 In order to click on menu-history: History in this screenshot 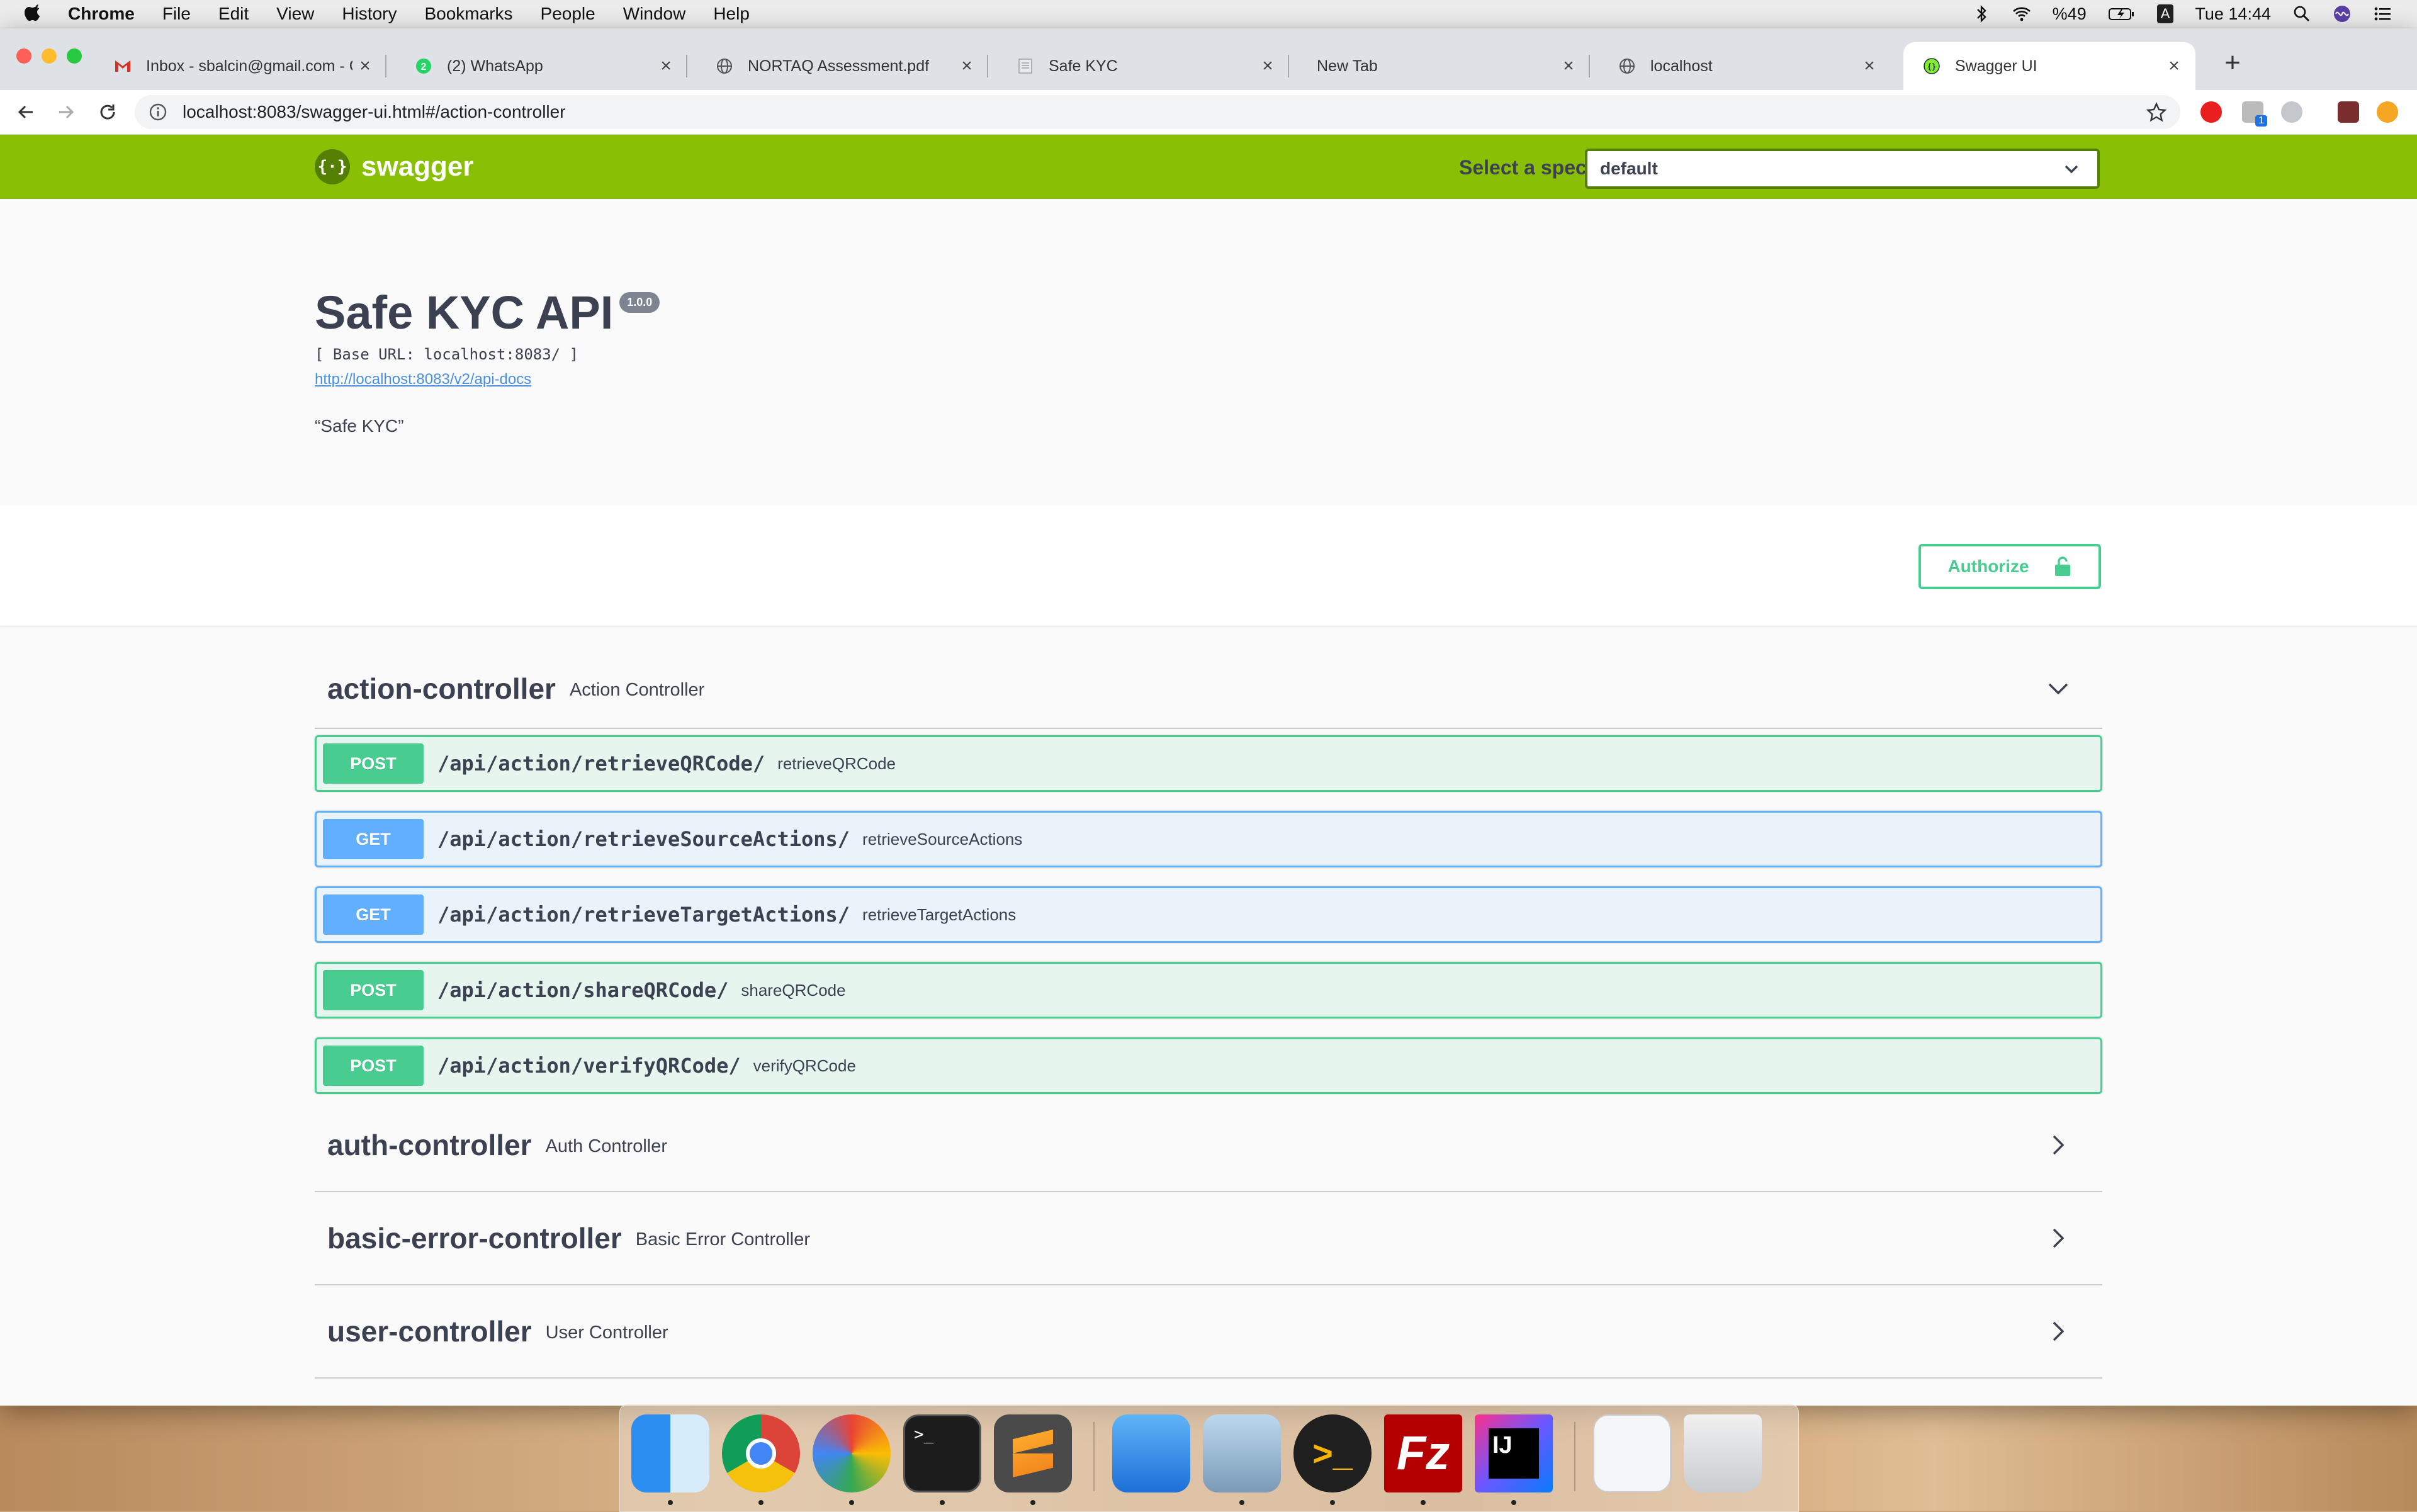, I will do `click(369, 14)`.